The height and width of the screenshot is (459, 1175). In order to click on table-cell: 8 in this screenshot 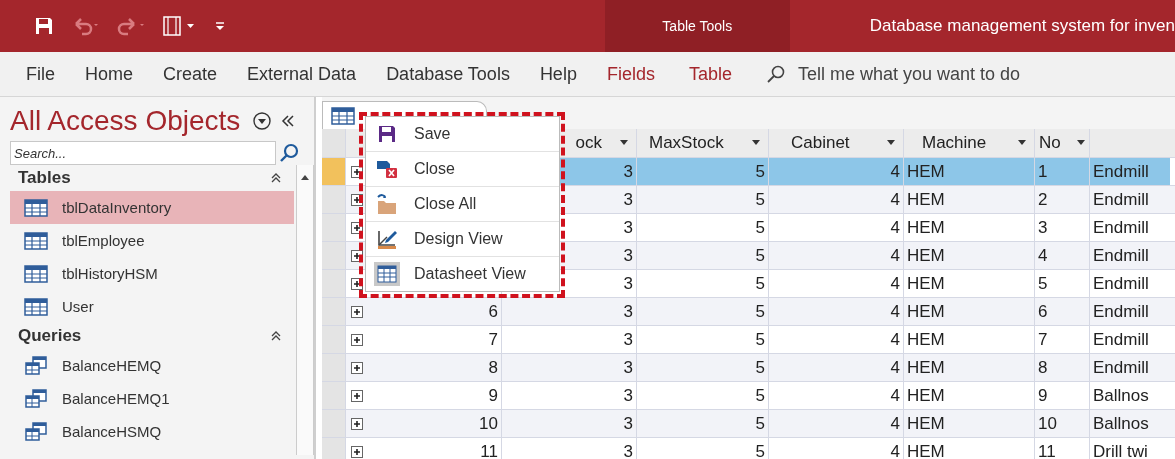, I will do `click(1043, 367)`.